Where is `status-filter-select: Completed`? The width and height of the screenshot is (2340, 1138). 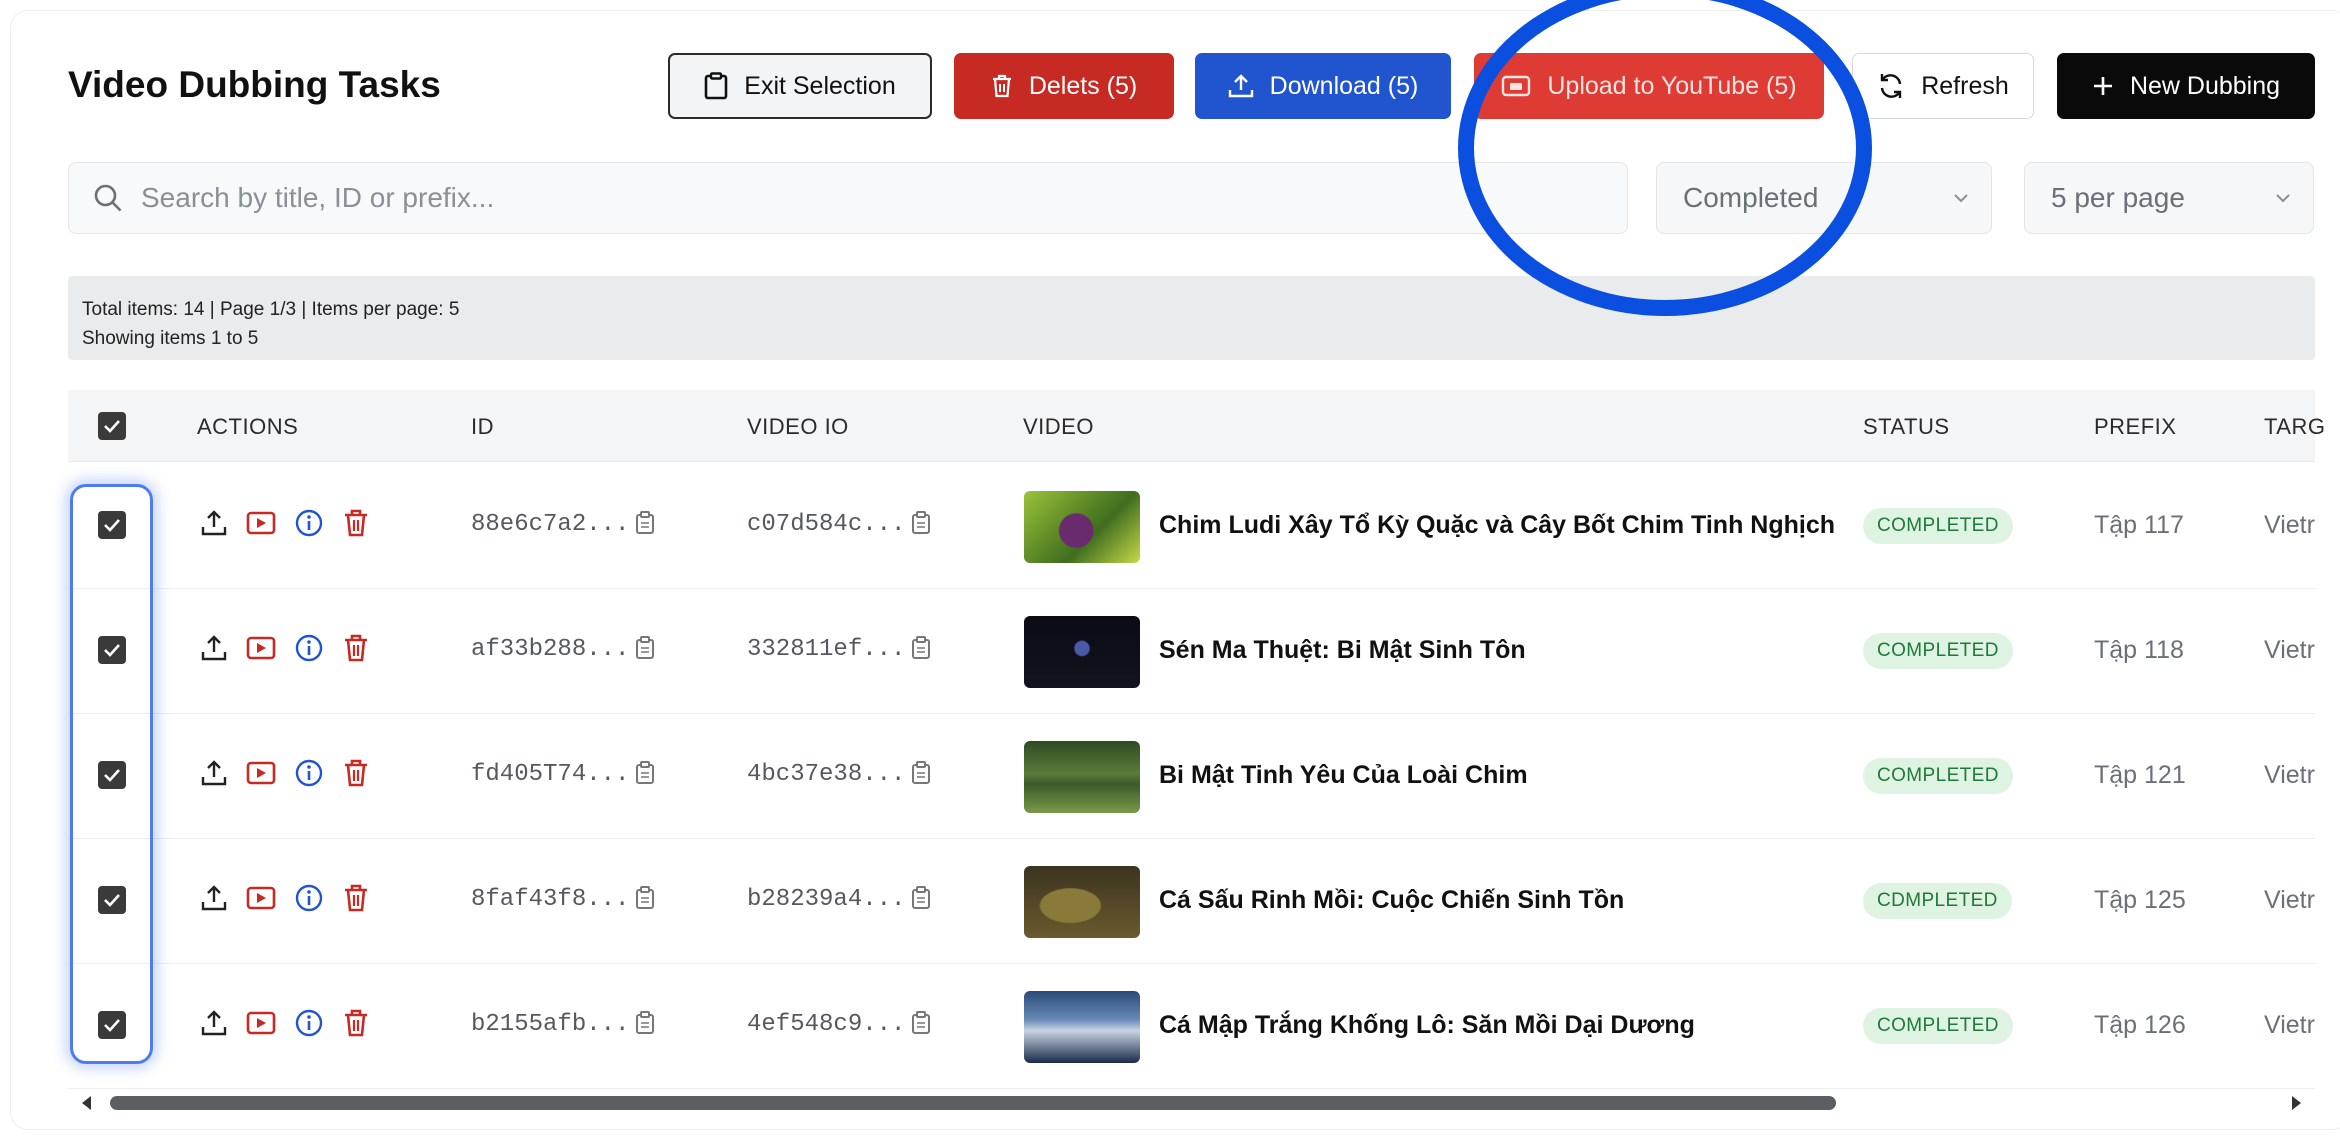 status-filter-select: Completed is located at coordinates (1824, 198).